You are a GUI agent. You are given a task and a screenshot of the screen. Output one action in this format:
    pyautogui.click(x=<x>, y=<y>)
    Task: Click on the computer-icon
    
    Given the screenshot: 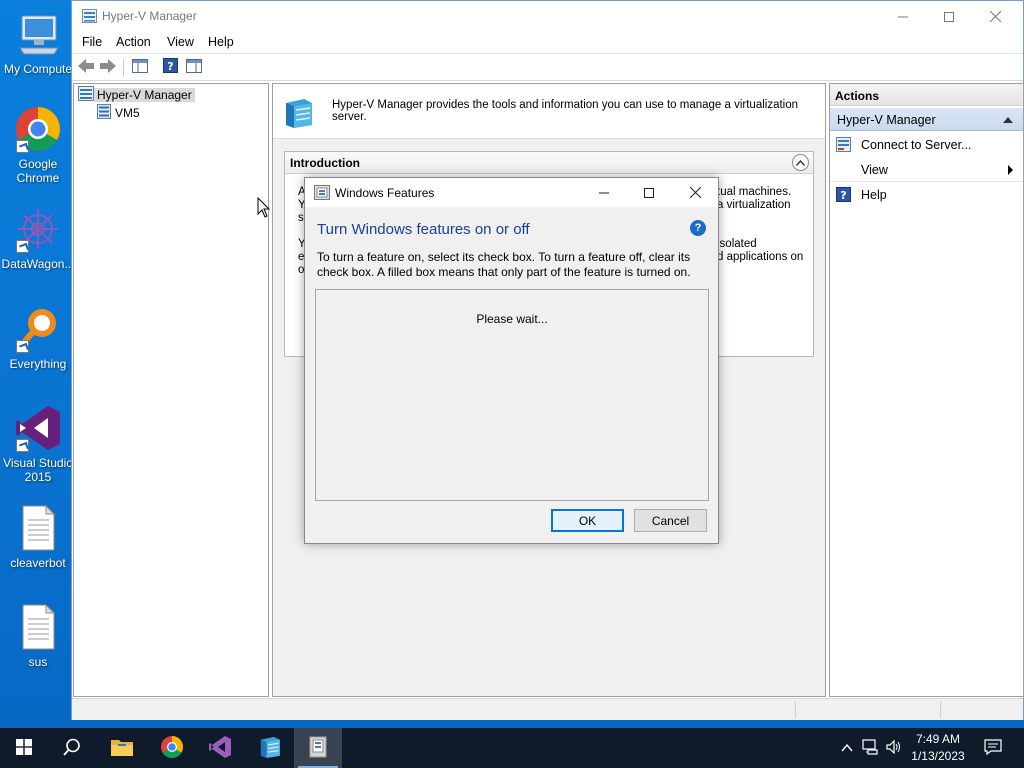 What is the action you would take?
    pyautogui.click(x=38, y=34)
    